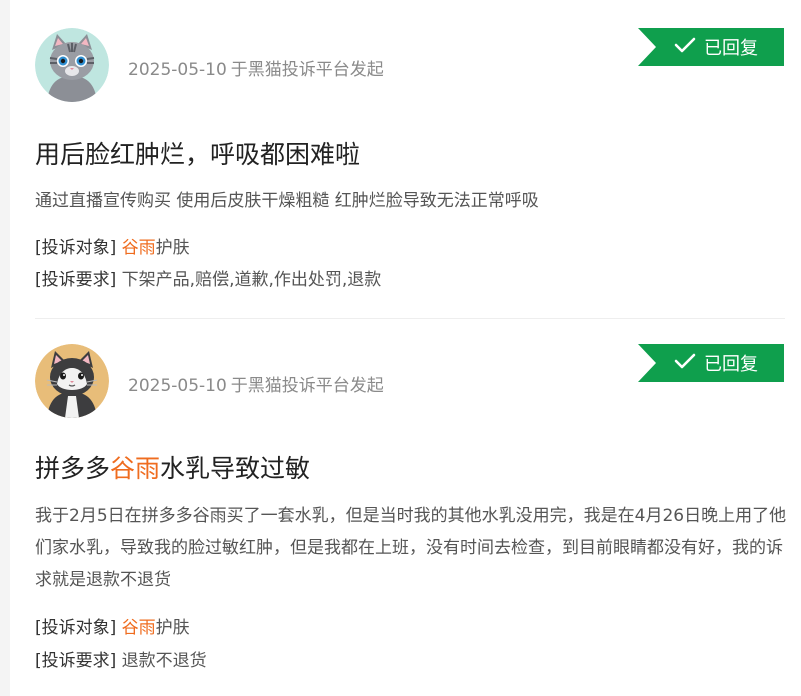 The height and width of the screenshot is (696, 801). I want to click on title-text: 用后脸红肿烂，呼吸都困难啦, so click(198, 154).